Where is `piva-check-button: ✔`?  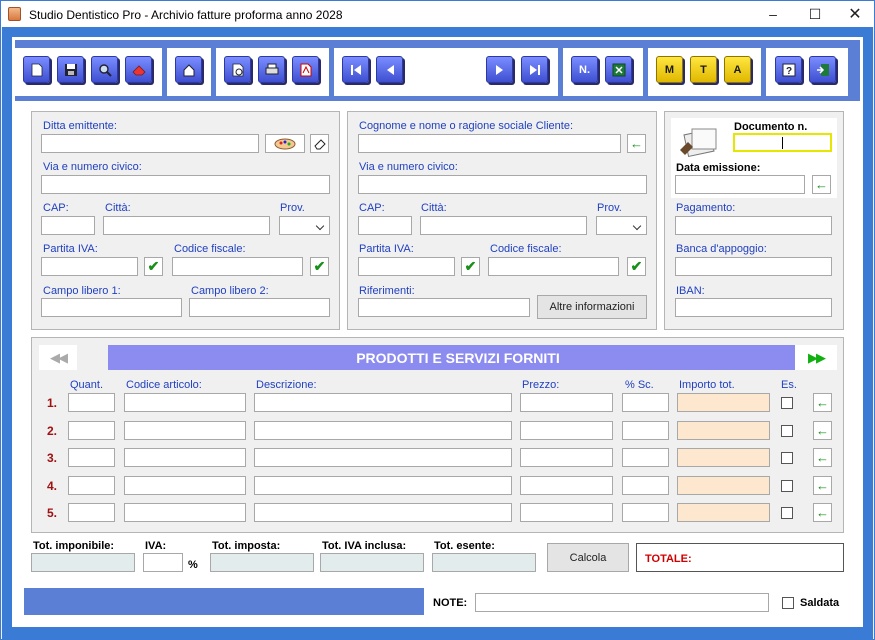
piva-check-button: ✔ is located at coordinates (153, 266).